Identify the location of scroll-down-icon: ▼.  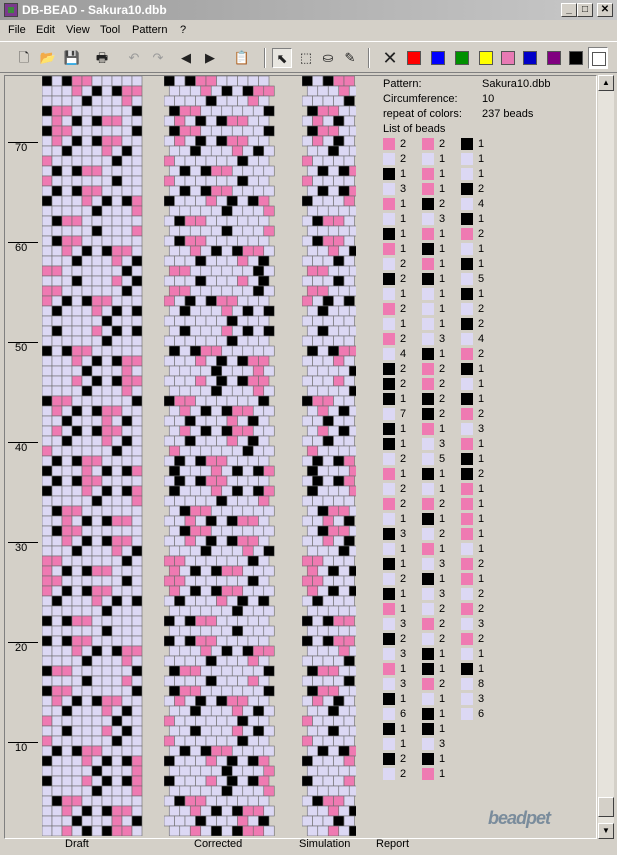
(606, 831).